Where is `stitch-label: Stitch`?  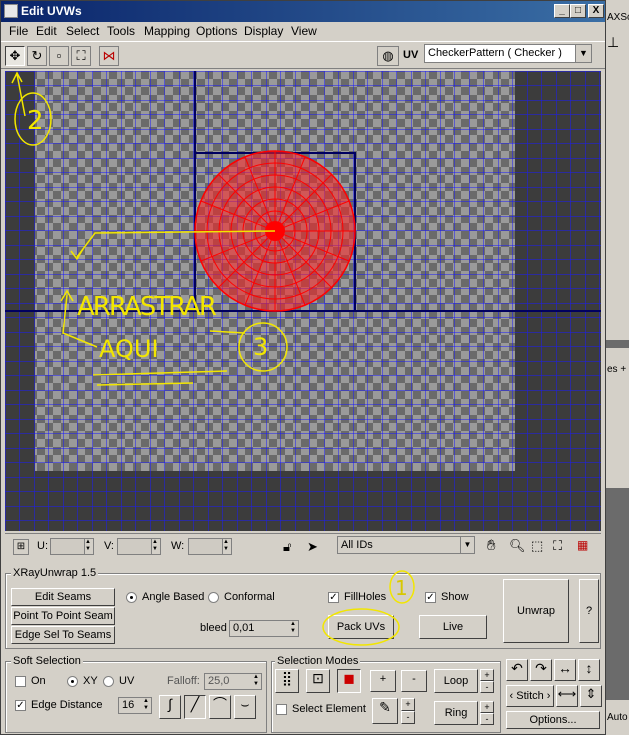 stitch-label: Stitch is located at coordinates (530, 696).